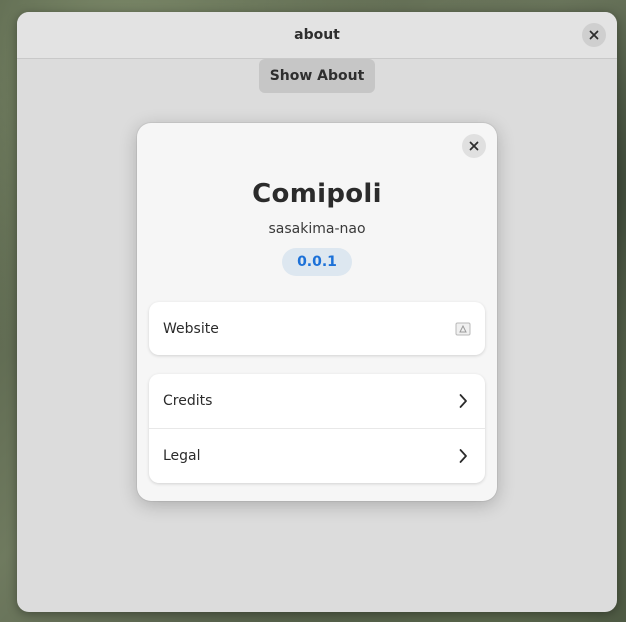 This screenshot has height=622, width=626. I want to click on legal-row: Legal, so click(317, 455).